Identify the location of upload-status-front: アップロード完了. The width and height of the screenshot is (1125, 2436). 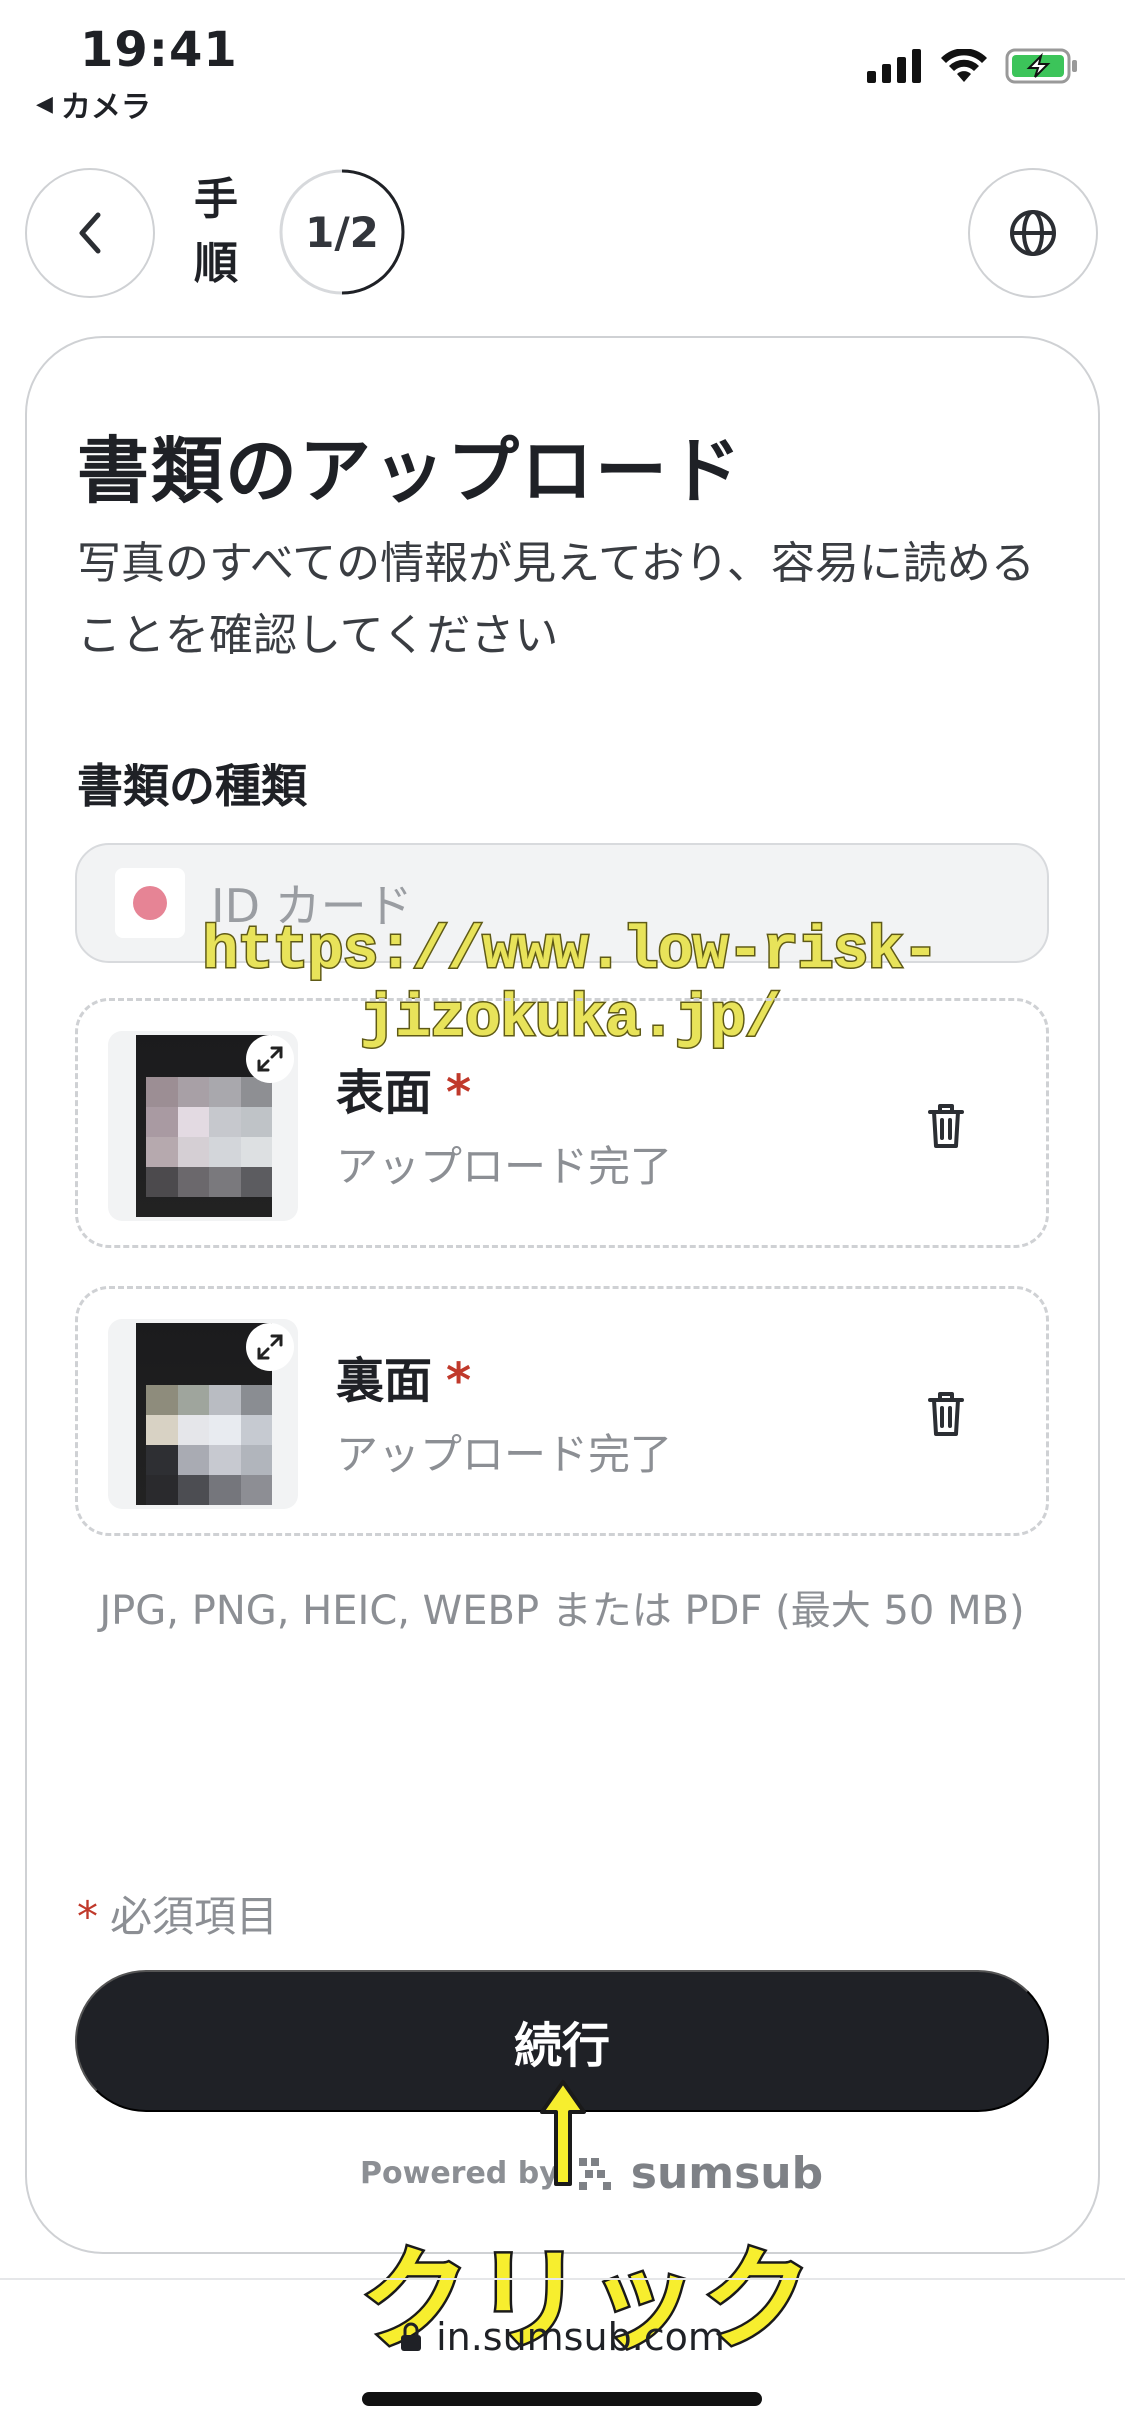
(504, 1166).